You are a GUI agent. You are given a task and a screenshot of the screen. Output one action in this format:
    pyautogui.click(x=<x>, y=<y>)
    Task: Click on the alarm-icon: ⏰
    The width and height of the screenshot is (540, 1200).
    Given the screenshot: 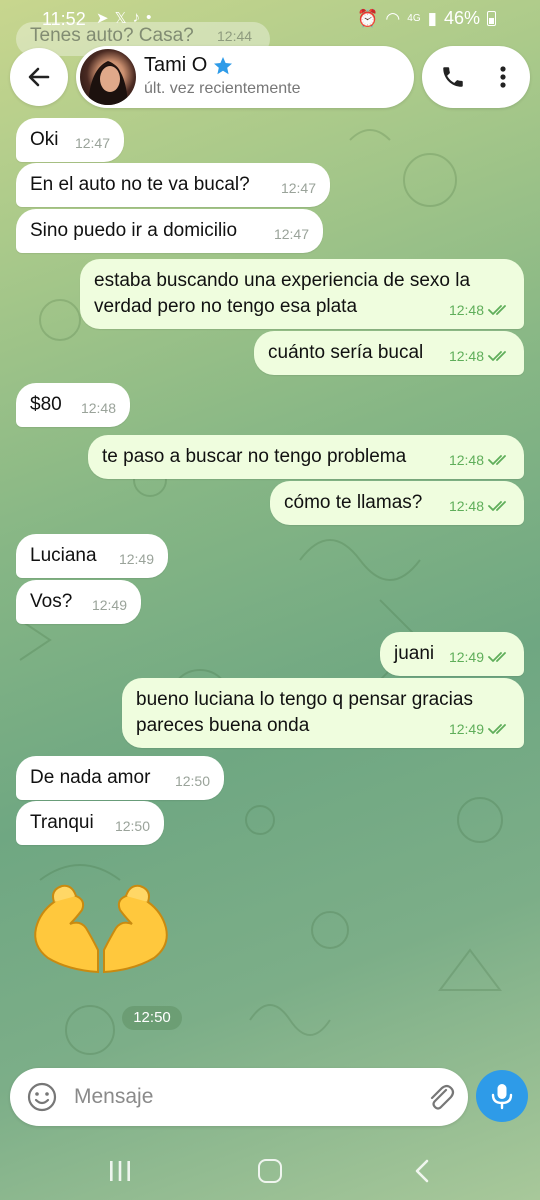 What is the action you would take?
    pyautogui.click(x=368, y=18)
    